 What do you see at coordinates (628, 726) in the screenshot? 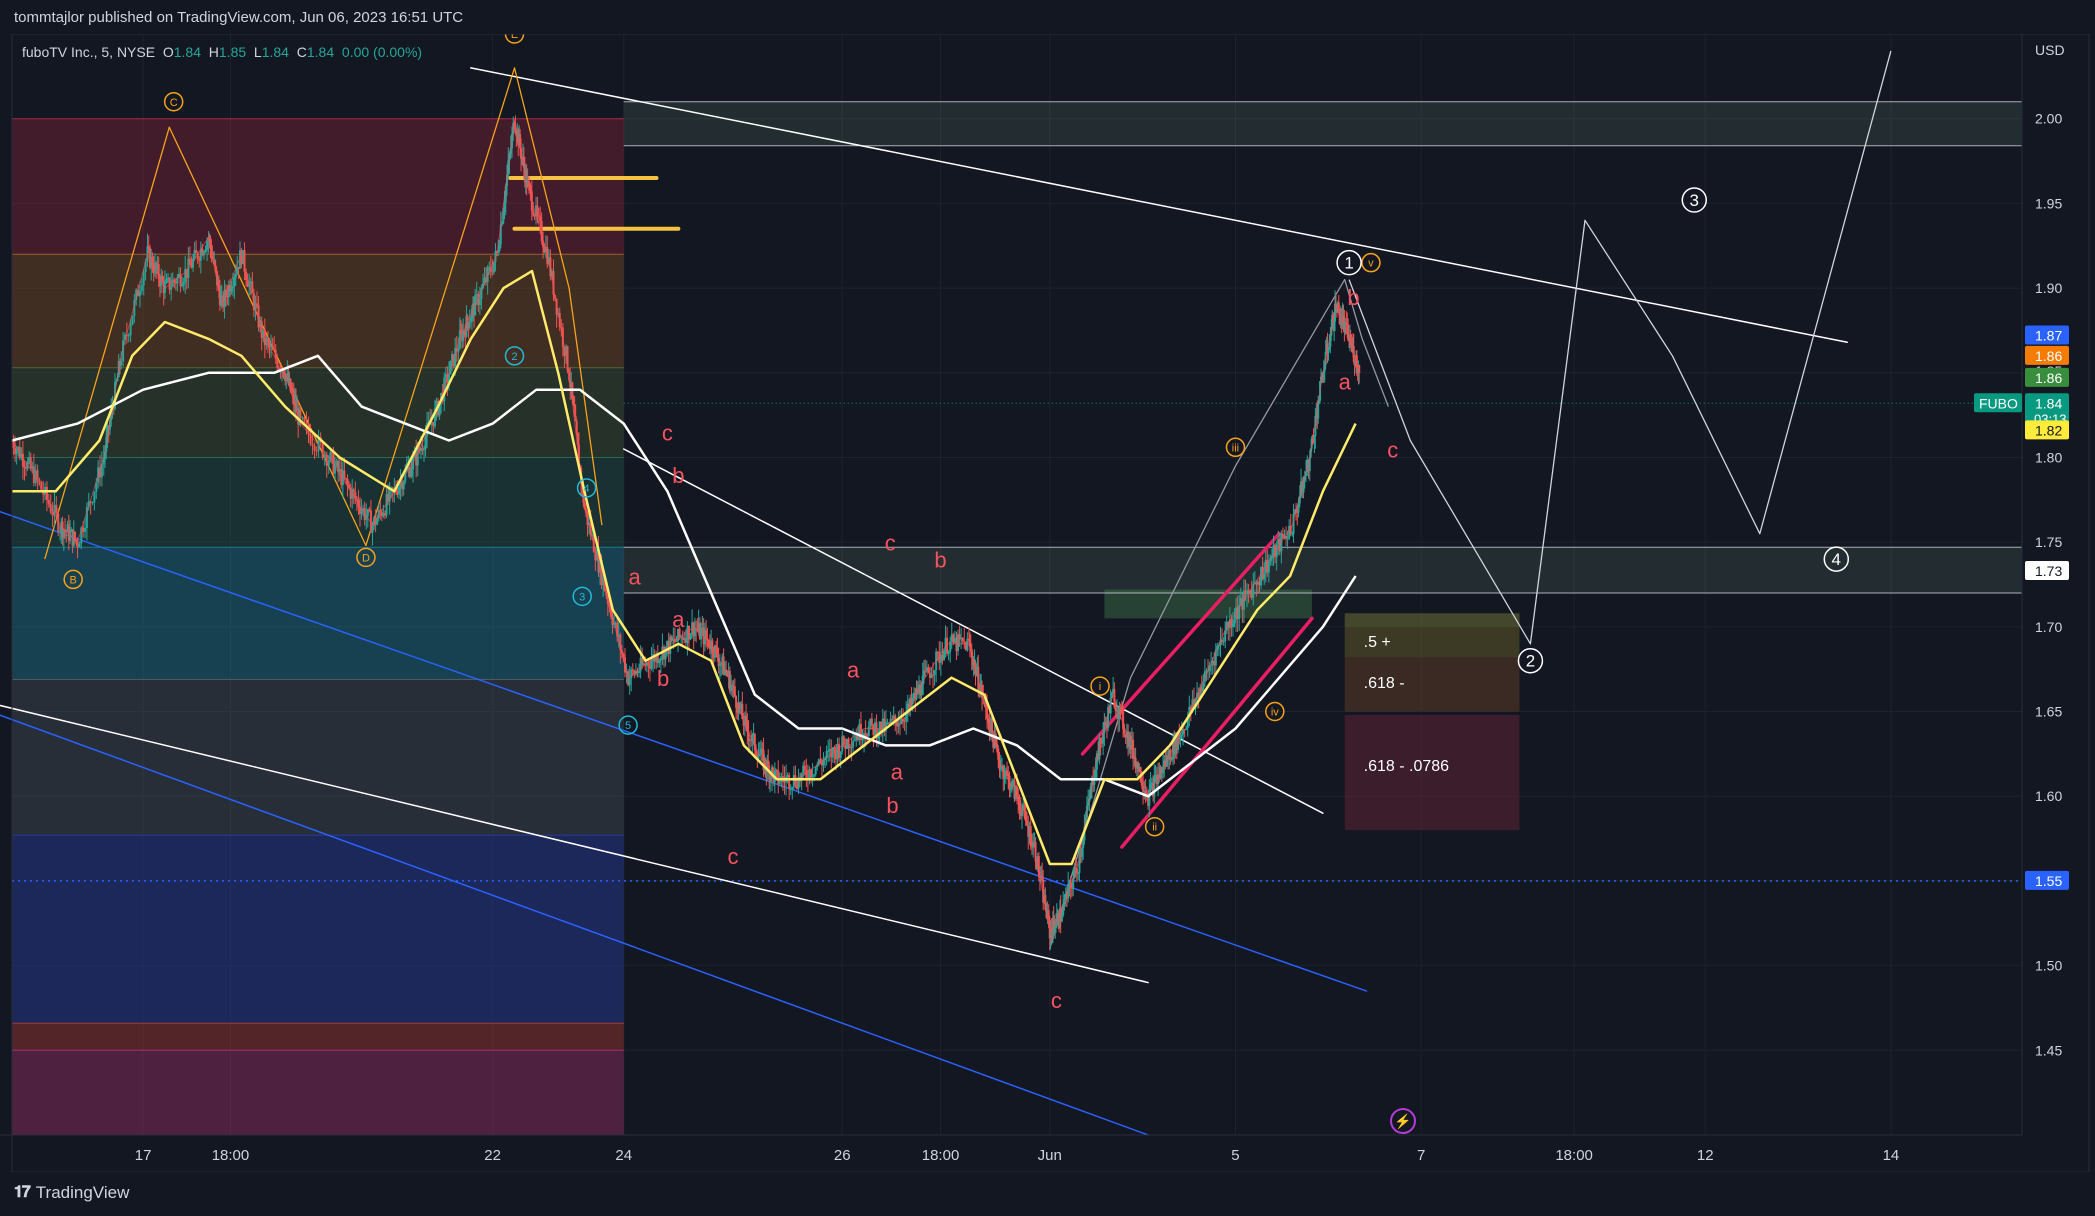
I see `wave-count-text: 5` at bounding box center [628, 726].